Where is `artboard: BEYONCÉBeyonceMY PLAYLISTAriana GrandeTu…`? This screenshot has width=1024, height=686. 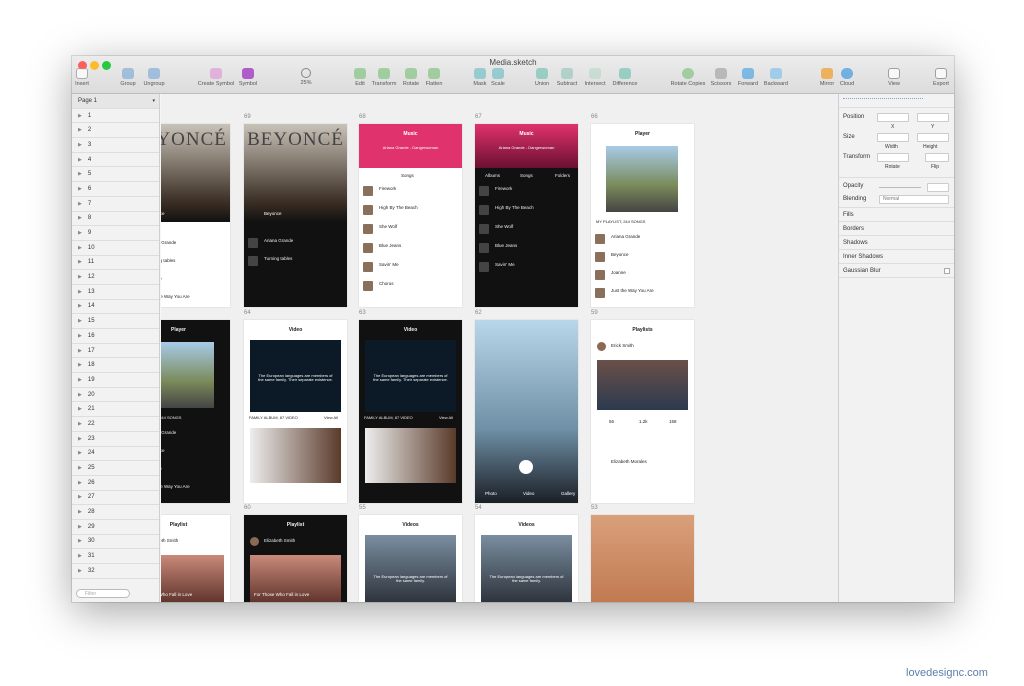
artboard: BEYONCÉBeyonceMY PLAYLISTAriana GrandeTu… is located at coordinates (195, 215).